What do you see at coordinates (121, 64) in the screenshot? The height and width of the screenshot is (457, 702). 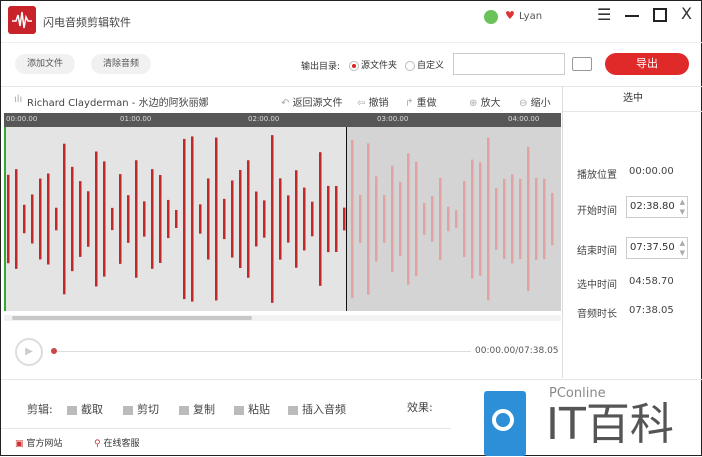 I see `clear-audio-button: 清除音频` at bounding box center [121, 64].